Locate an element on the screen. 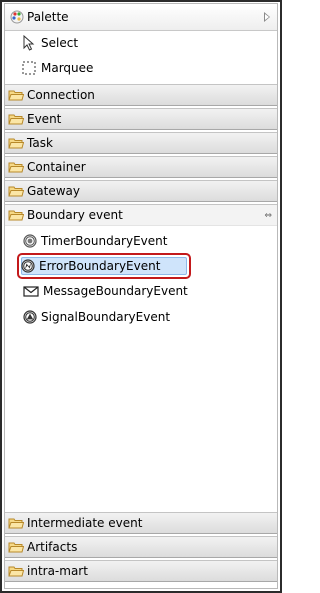  drawer-label: Intermediate event is located at coordinates (85, 523).